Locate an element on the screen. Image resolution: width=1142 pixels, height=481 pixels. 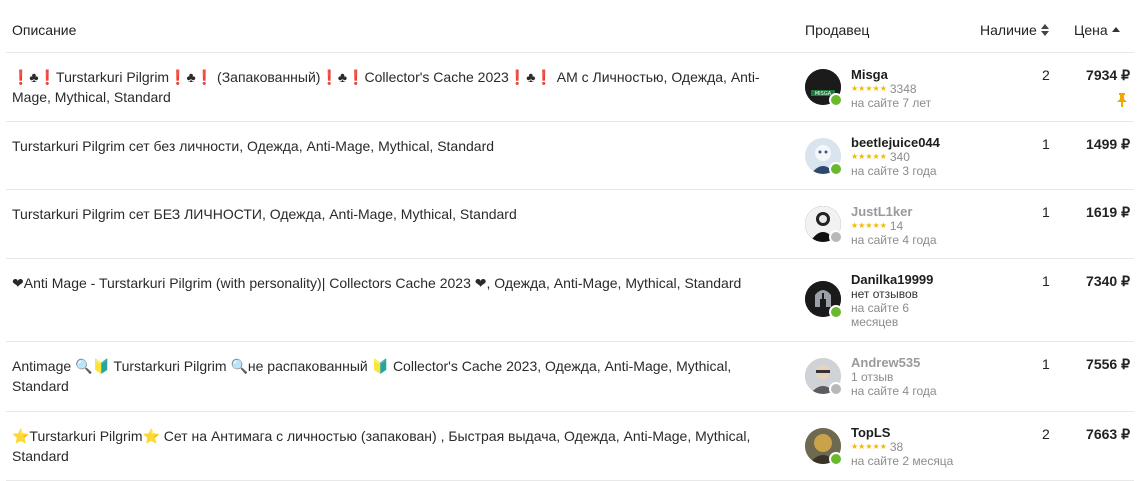
seller-since: на сайте 2 месяца is located at coordinates (902, 461).